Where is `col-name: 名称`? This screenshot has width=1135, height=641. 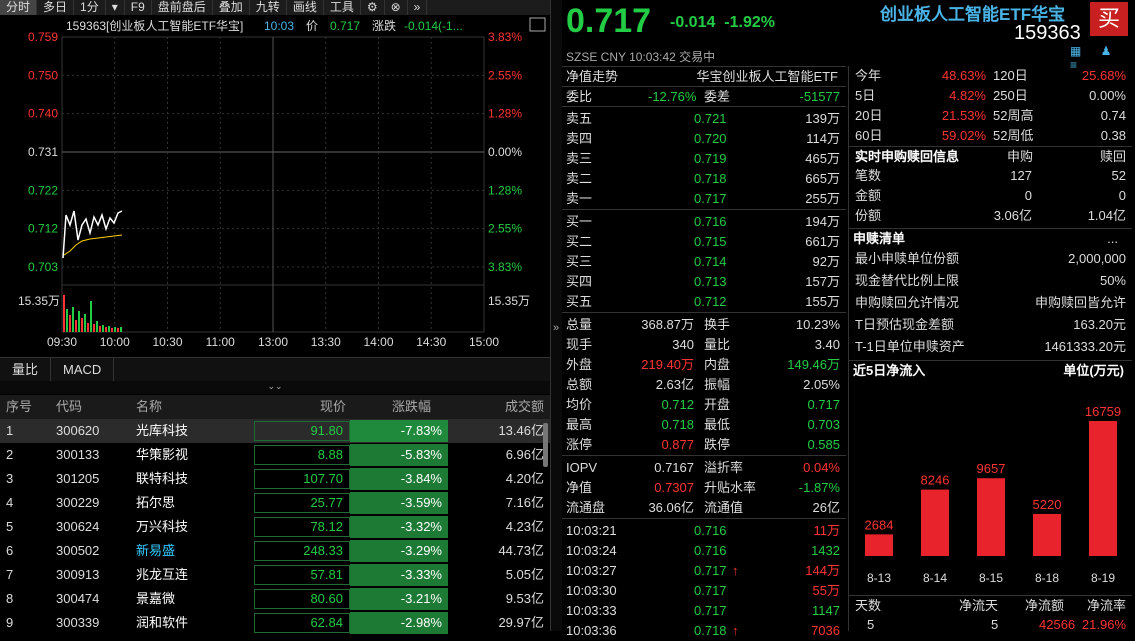
col-name: 名称 is located at coordinates (149, 407).